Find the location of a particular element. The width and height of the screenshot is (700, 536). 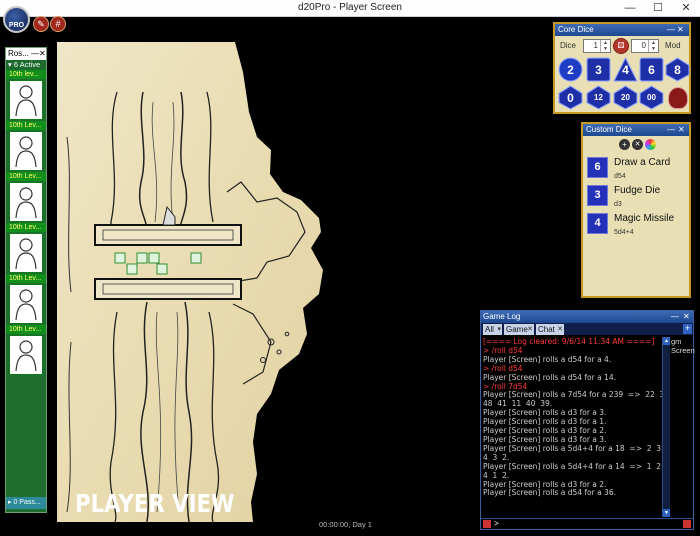

roster-close-button: ✕ is located at coordinates (42, 54).